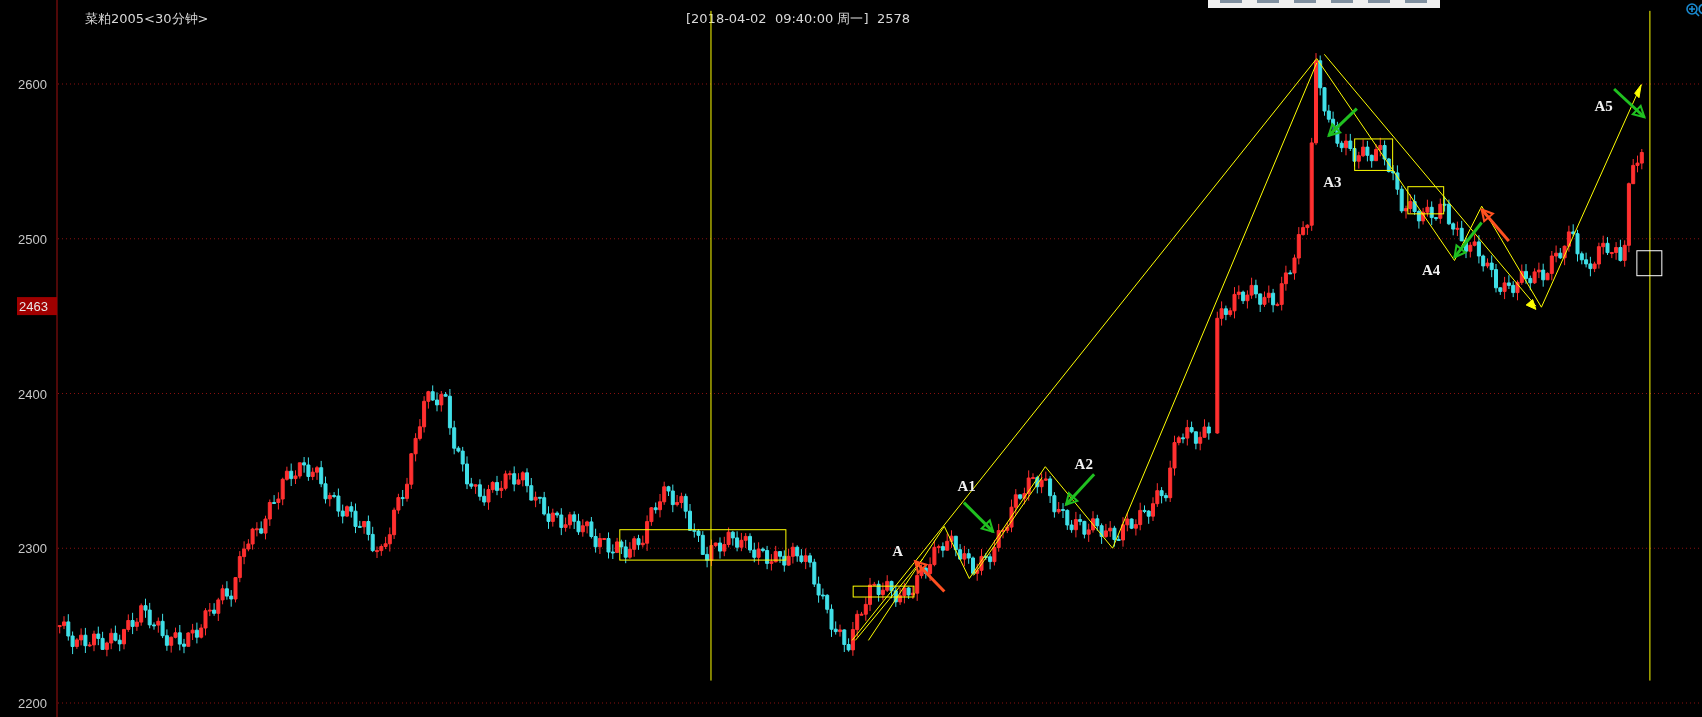 The image size is (1702, 717). Describe the element at coordinates (32, 84) in the screenshot. I see `price-axis-label: 2600` at that location.